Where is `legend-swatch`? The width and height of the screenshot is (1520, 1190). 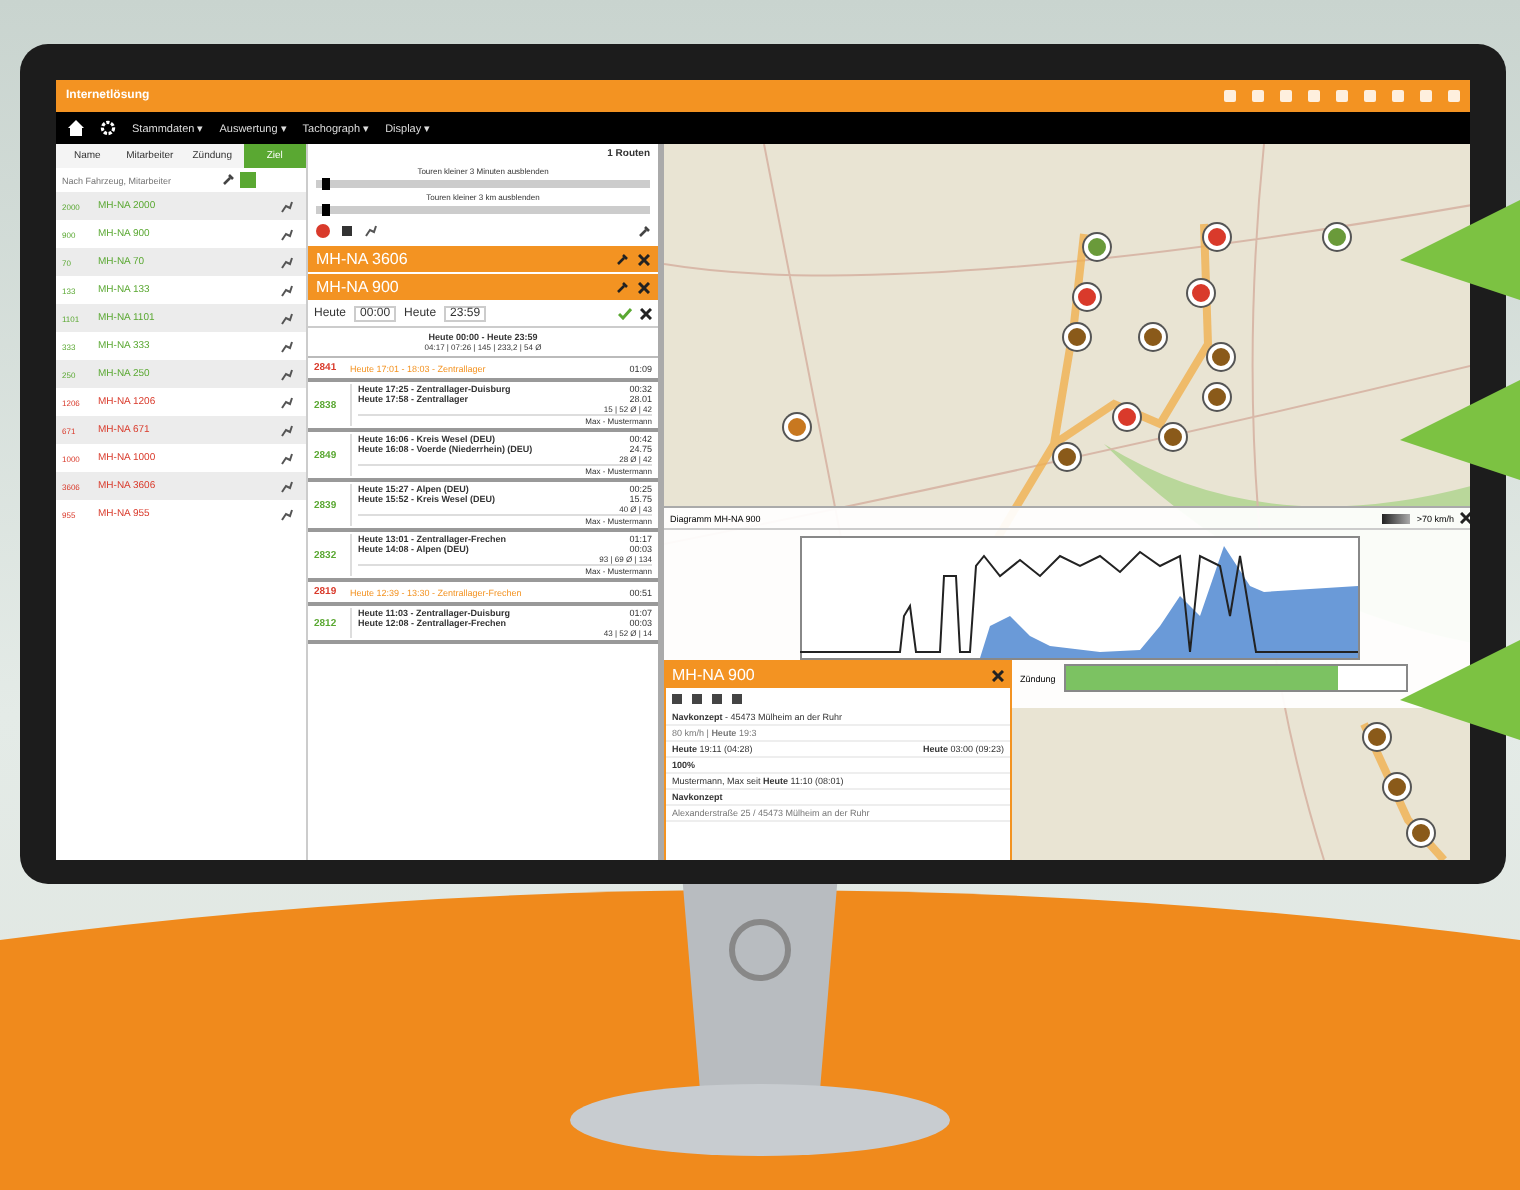 legend-swatch is located at coordinates (1396, 518).